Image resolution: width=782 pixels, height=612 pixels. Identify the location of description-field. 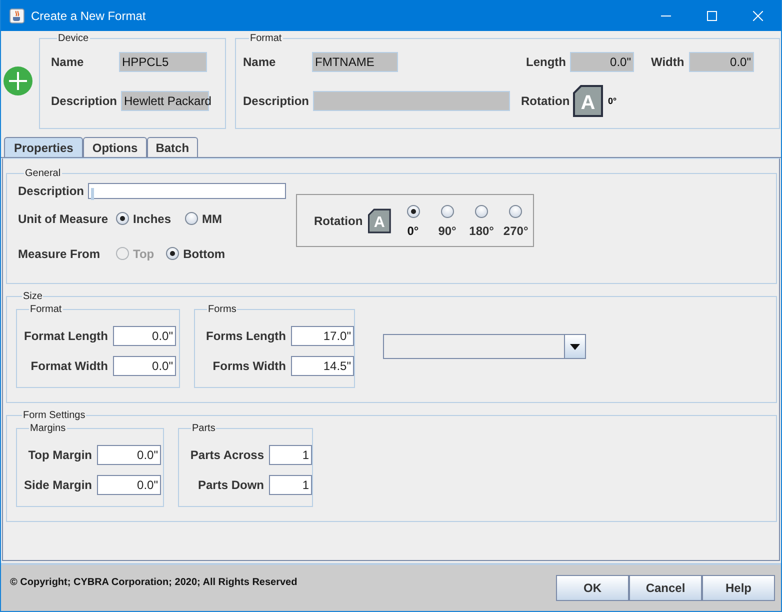
(187, 191).